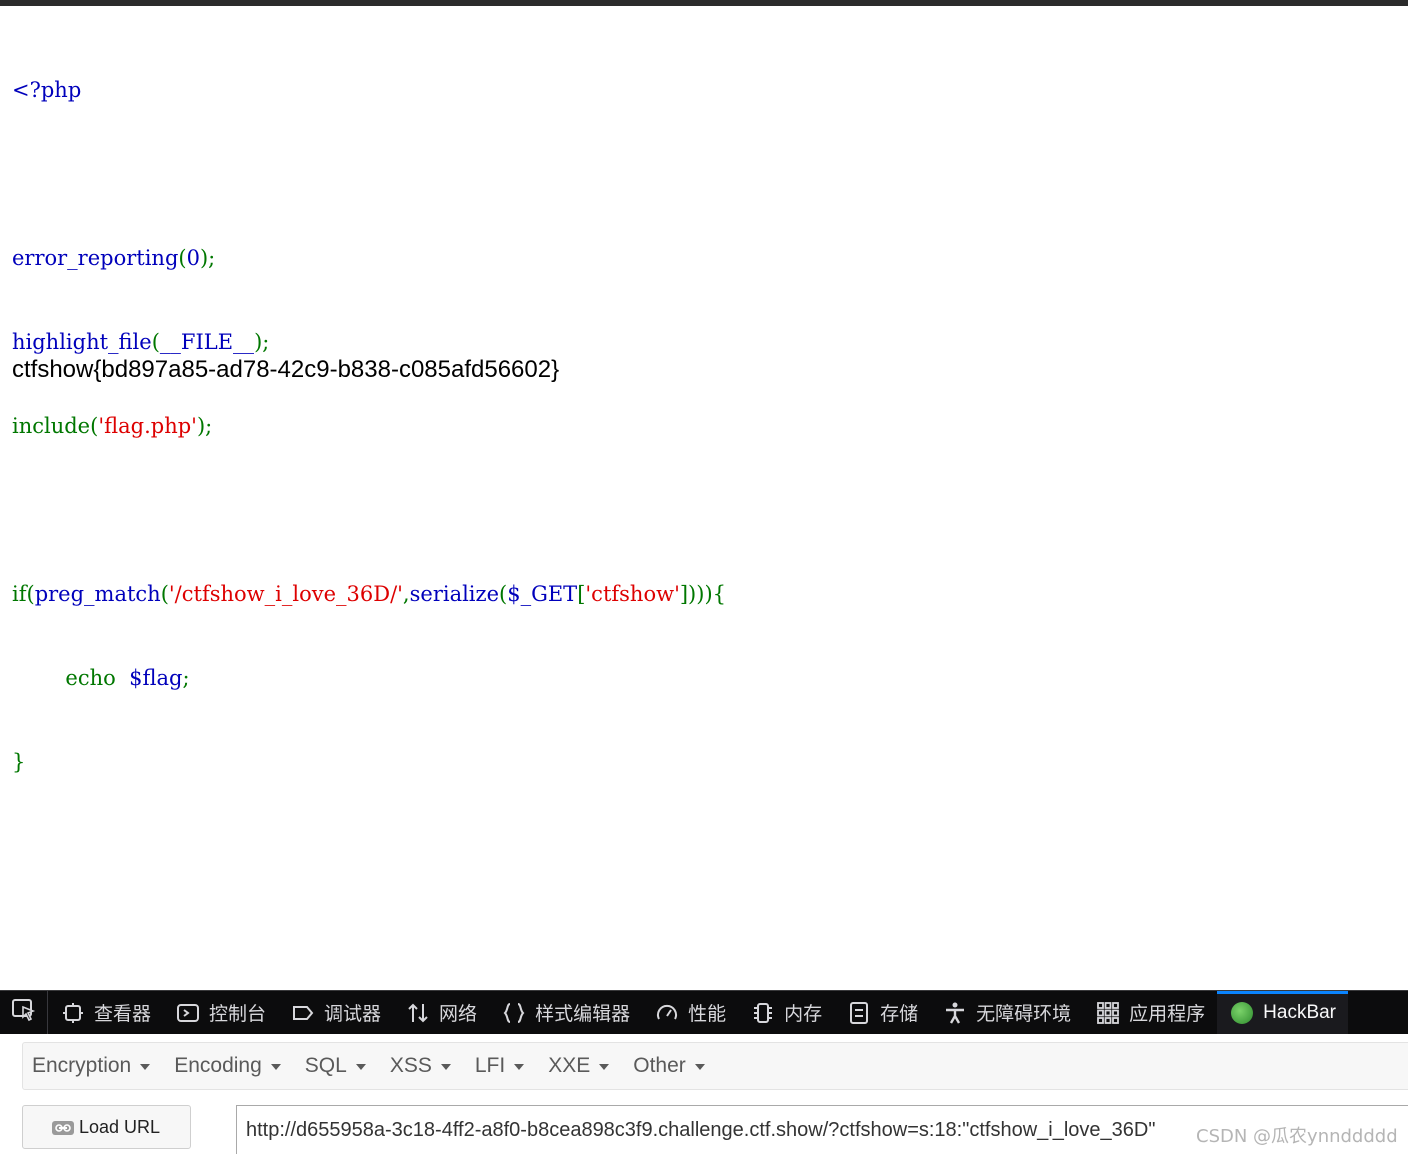 The image size is (1408, 1154). I want to click on debugger-icon, so click(303, 1013).